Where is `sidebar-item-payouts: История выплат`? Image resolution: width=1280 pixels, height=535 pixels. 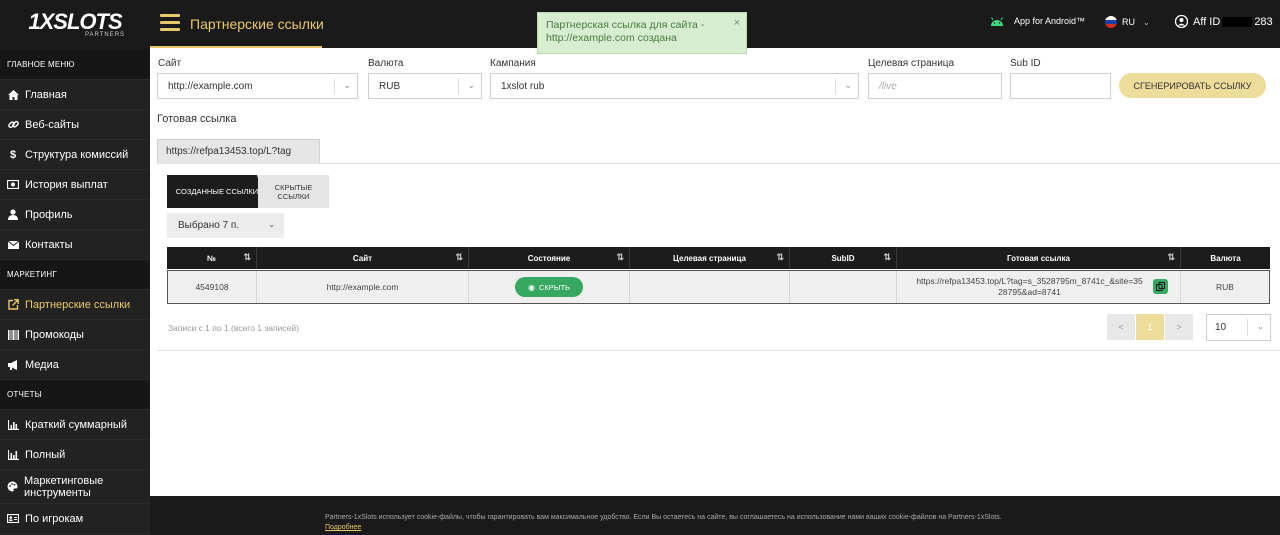 sidebar-item-payouts: История выплат is located at coordinates (75, 185).